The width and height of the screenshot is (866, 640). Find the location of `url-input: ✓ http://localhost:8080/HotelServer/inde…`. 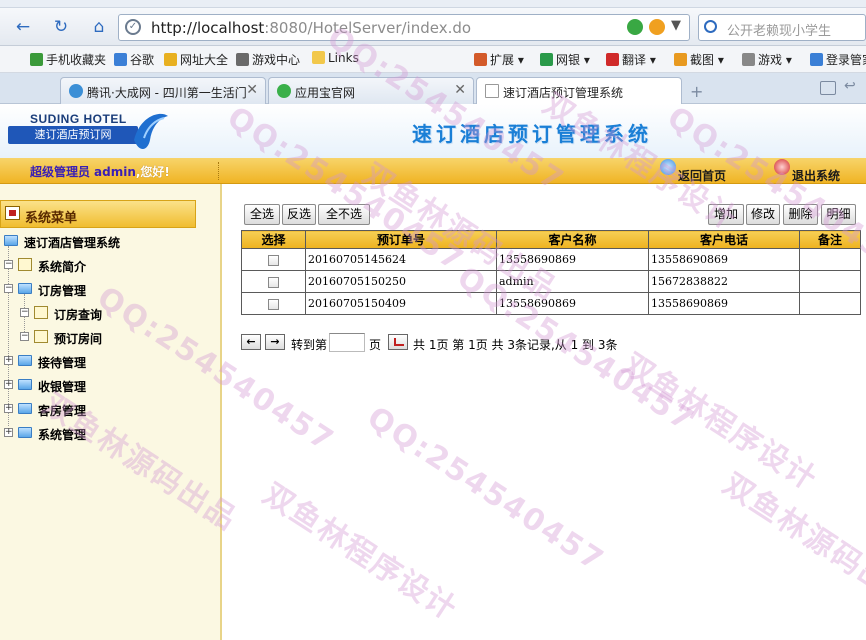

url-input: ✓ http://localhost:8080/HotelServer/inde… is located at coordinates (404, 27).